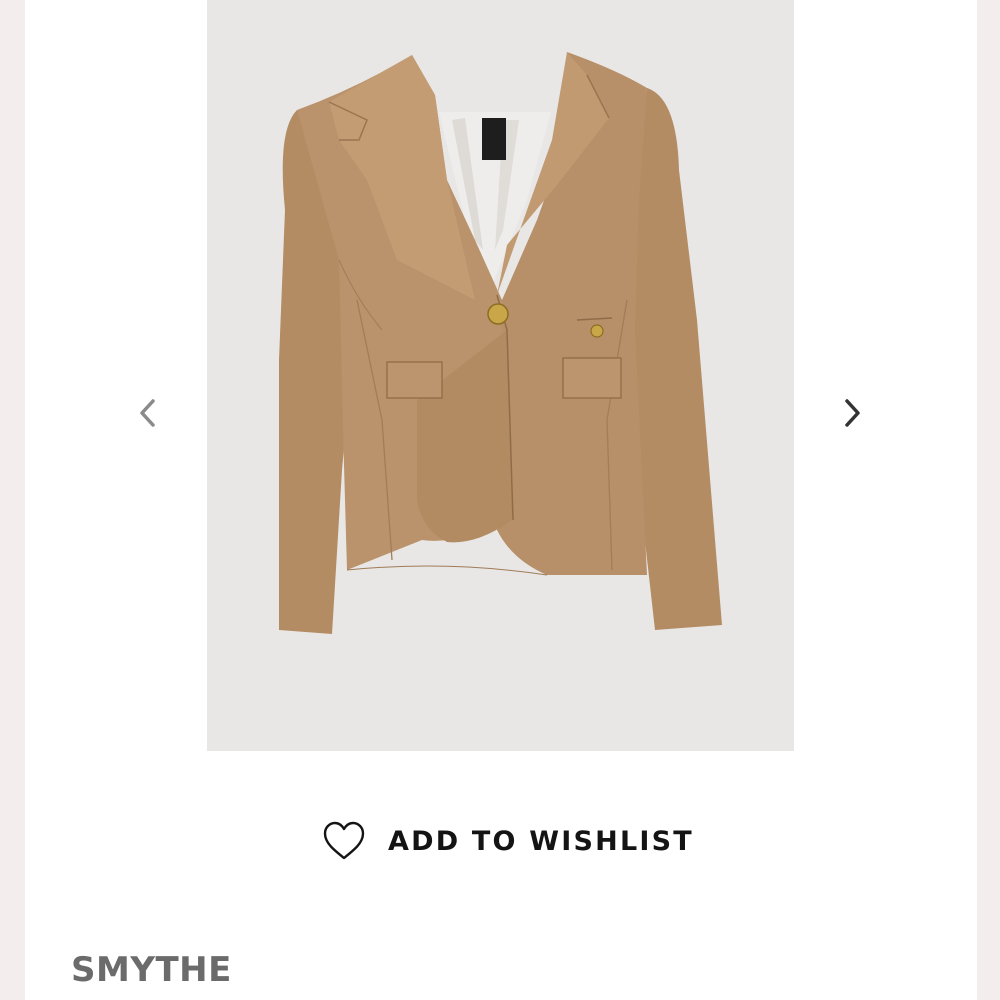 The height and width of the screenshot is (1000, 1000). What do you see at coordinates (541, 841) in the screenshot?
I see `wishlist-label: ADD TO WISHLIST` at bounding box center [541, 841].